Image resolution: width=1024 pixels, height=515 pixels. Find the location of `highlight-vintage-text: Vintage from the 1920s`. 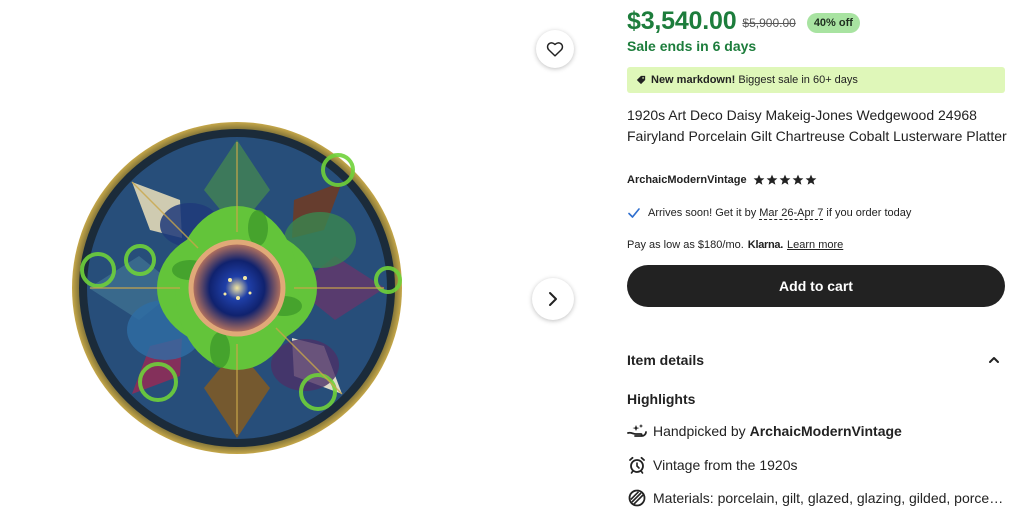

highlight-vintage-text: Vintage from the 1920s is located at coordinates (725, 465).